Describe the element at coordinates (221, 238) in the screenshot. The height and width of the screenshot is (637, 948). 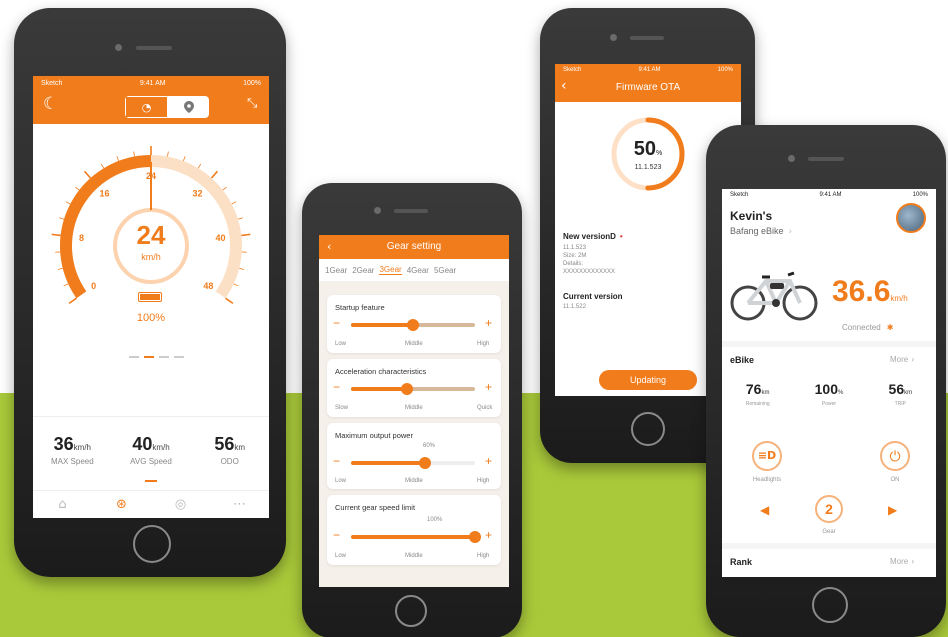
I see `gauge-tick-label: 40` at that location.